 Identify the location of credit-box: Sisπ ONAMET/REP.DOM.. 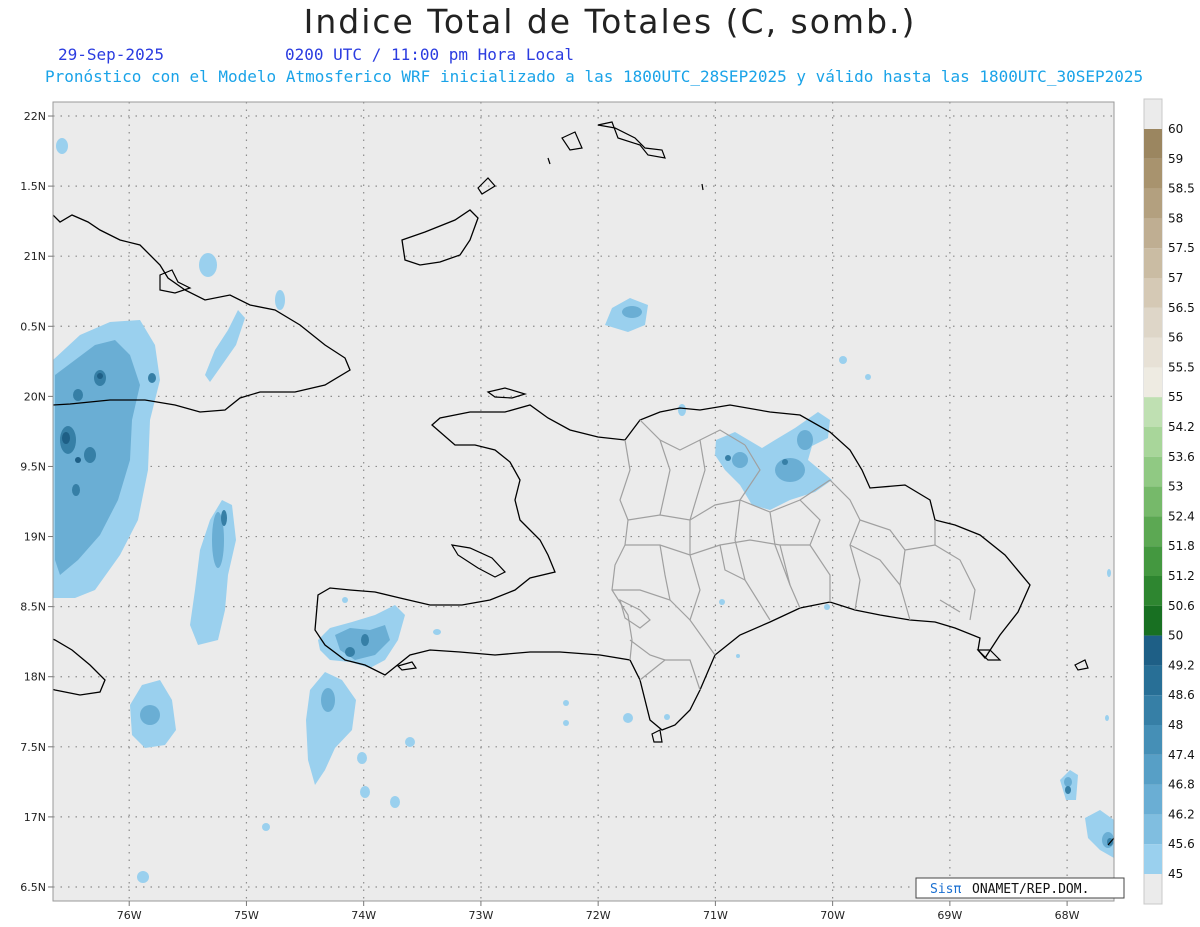
(1020, 888).